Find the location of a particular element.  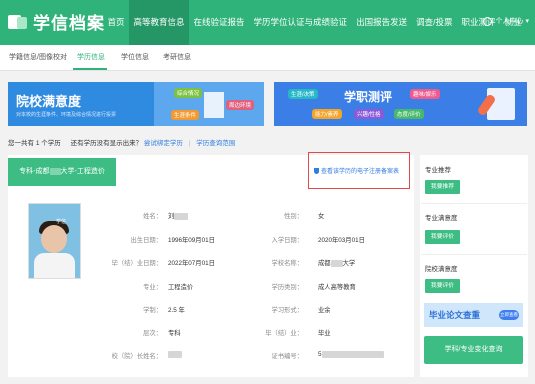

query-scope-link: 学历查询范围 is located at coordinates (215, 143).